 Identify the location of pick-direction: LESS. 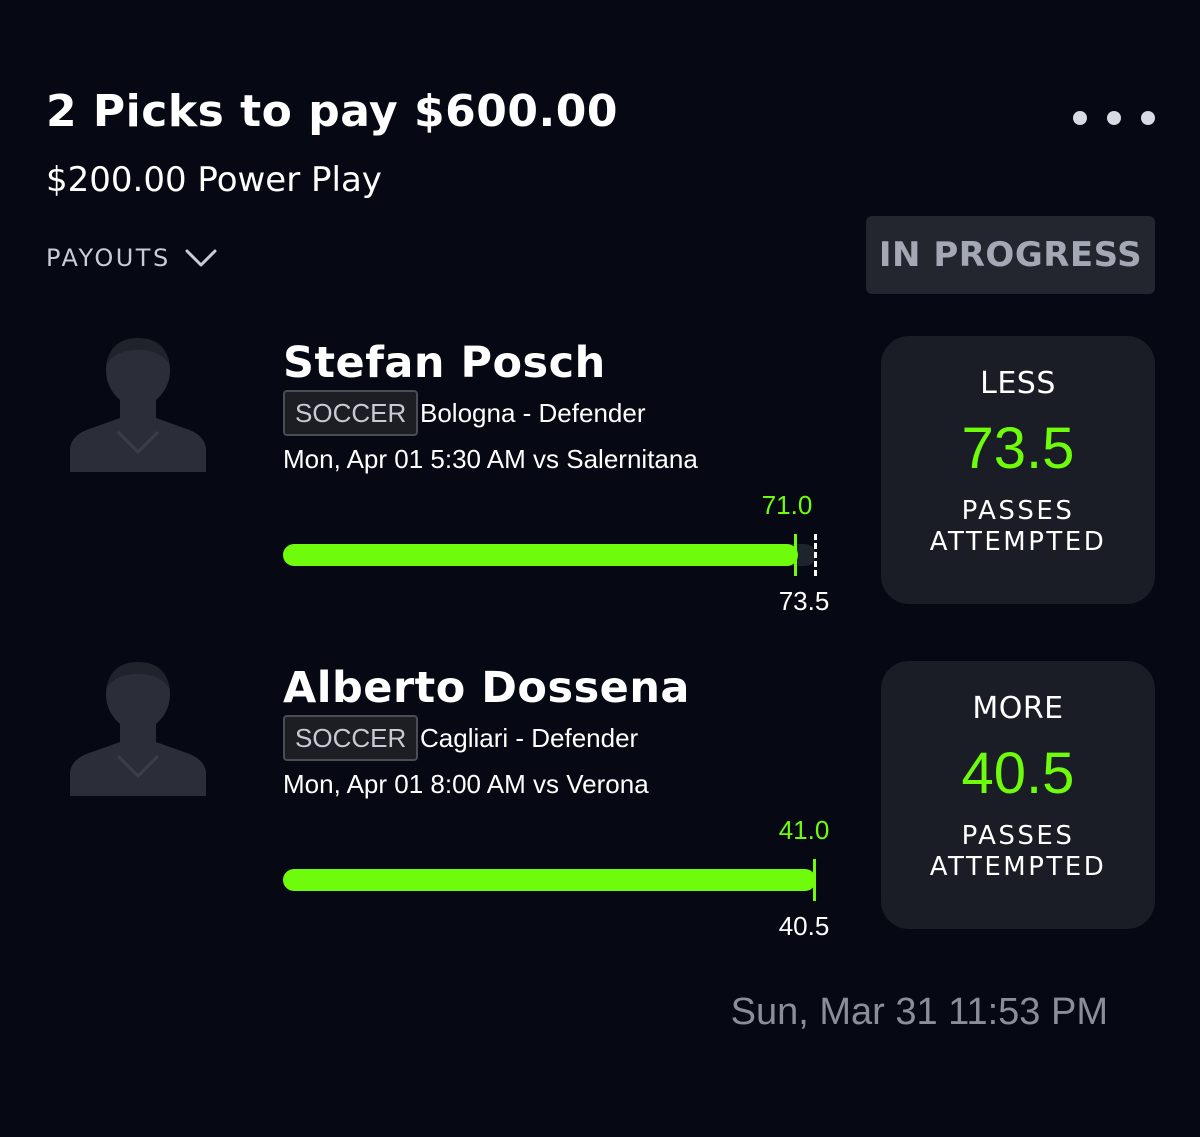
(1018, 383).